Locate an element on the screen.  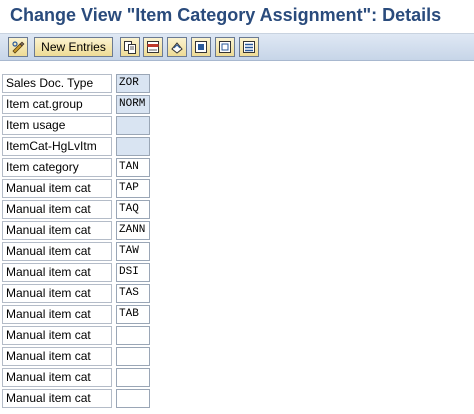
display-change-icon is located at coordinates (18, 47).